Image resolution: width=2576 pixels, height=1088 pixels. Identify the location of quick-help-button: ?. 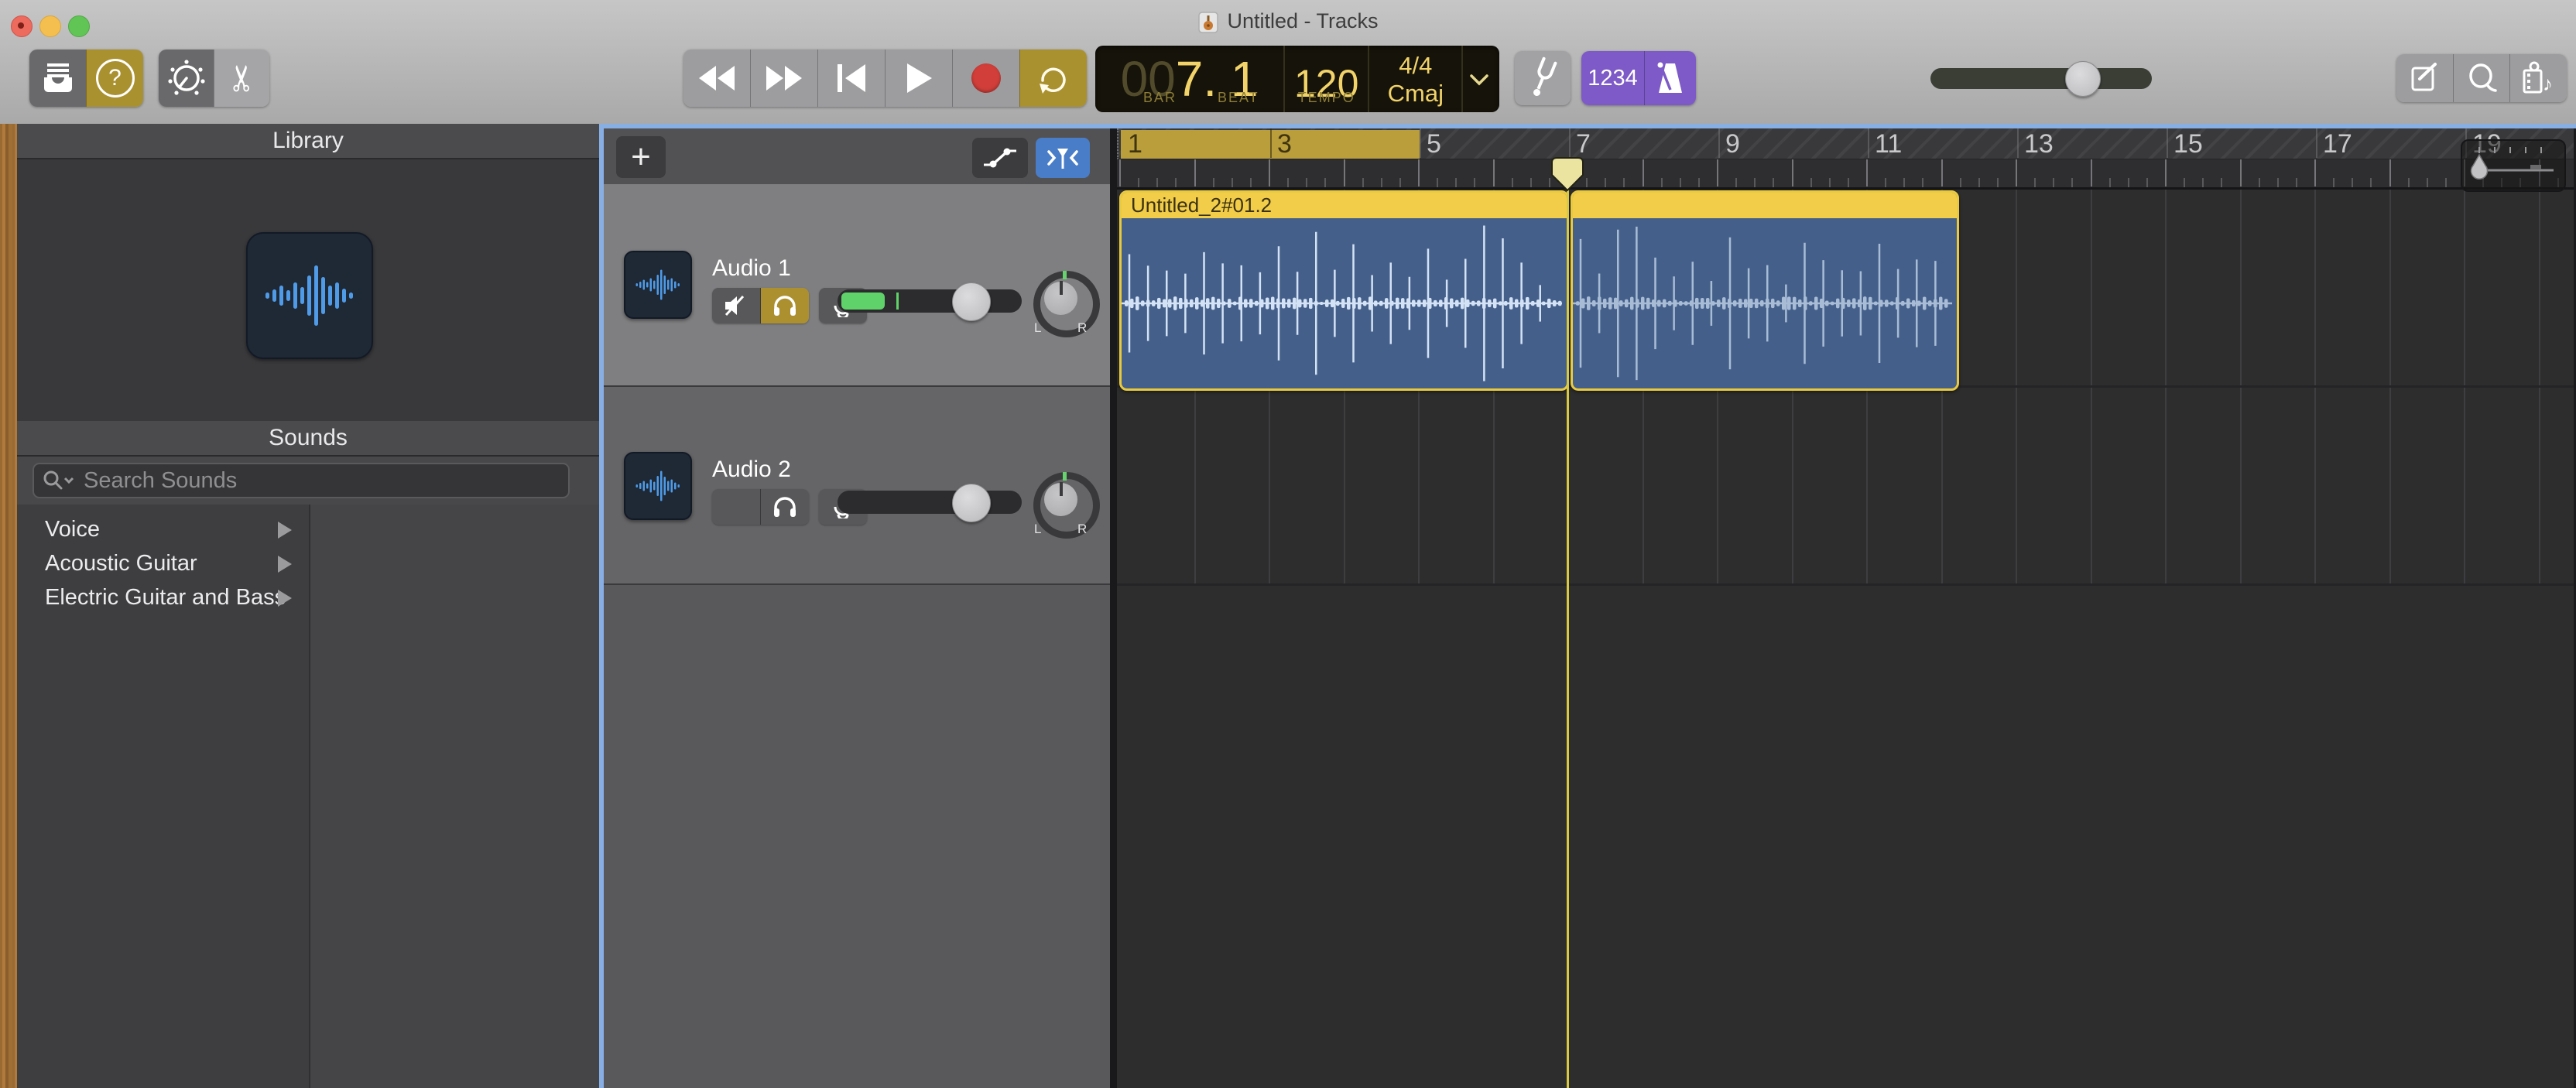
(115, 78).